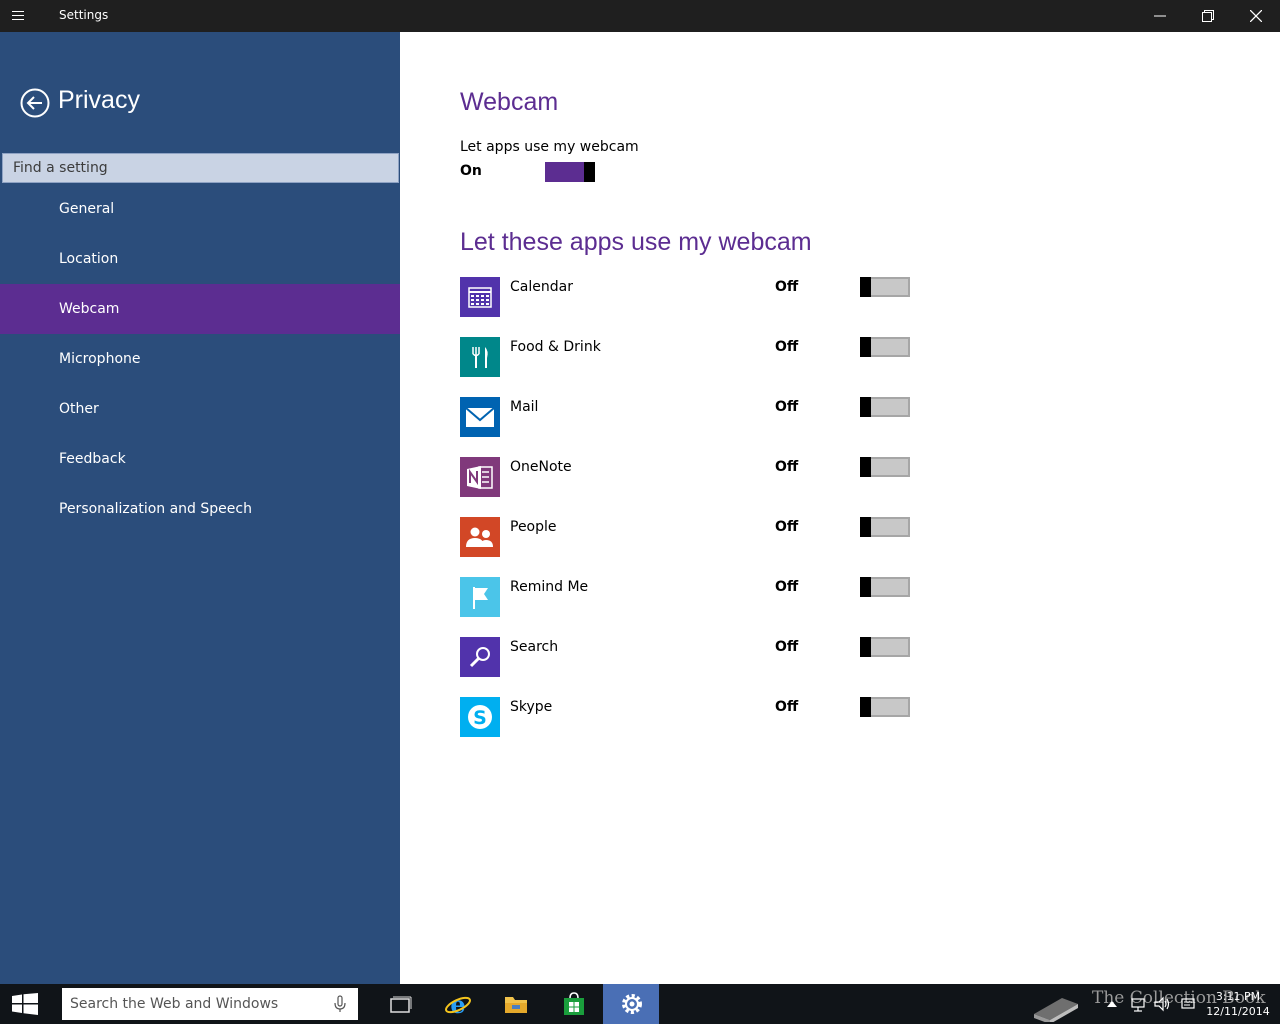 This screenshot has width=1280, height=1024. I want to click on clock-date: 12/11/2014, so click(1238, 1011).